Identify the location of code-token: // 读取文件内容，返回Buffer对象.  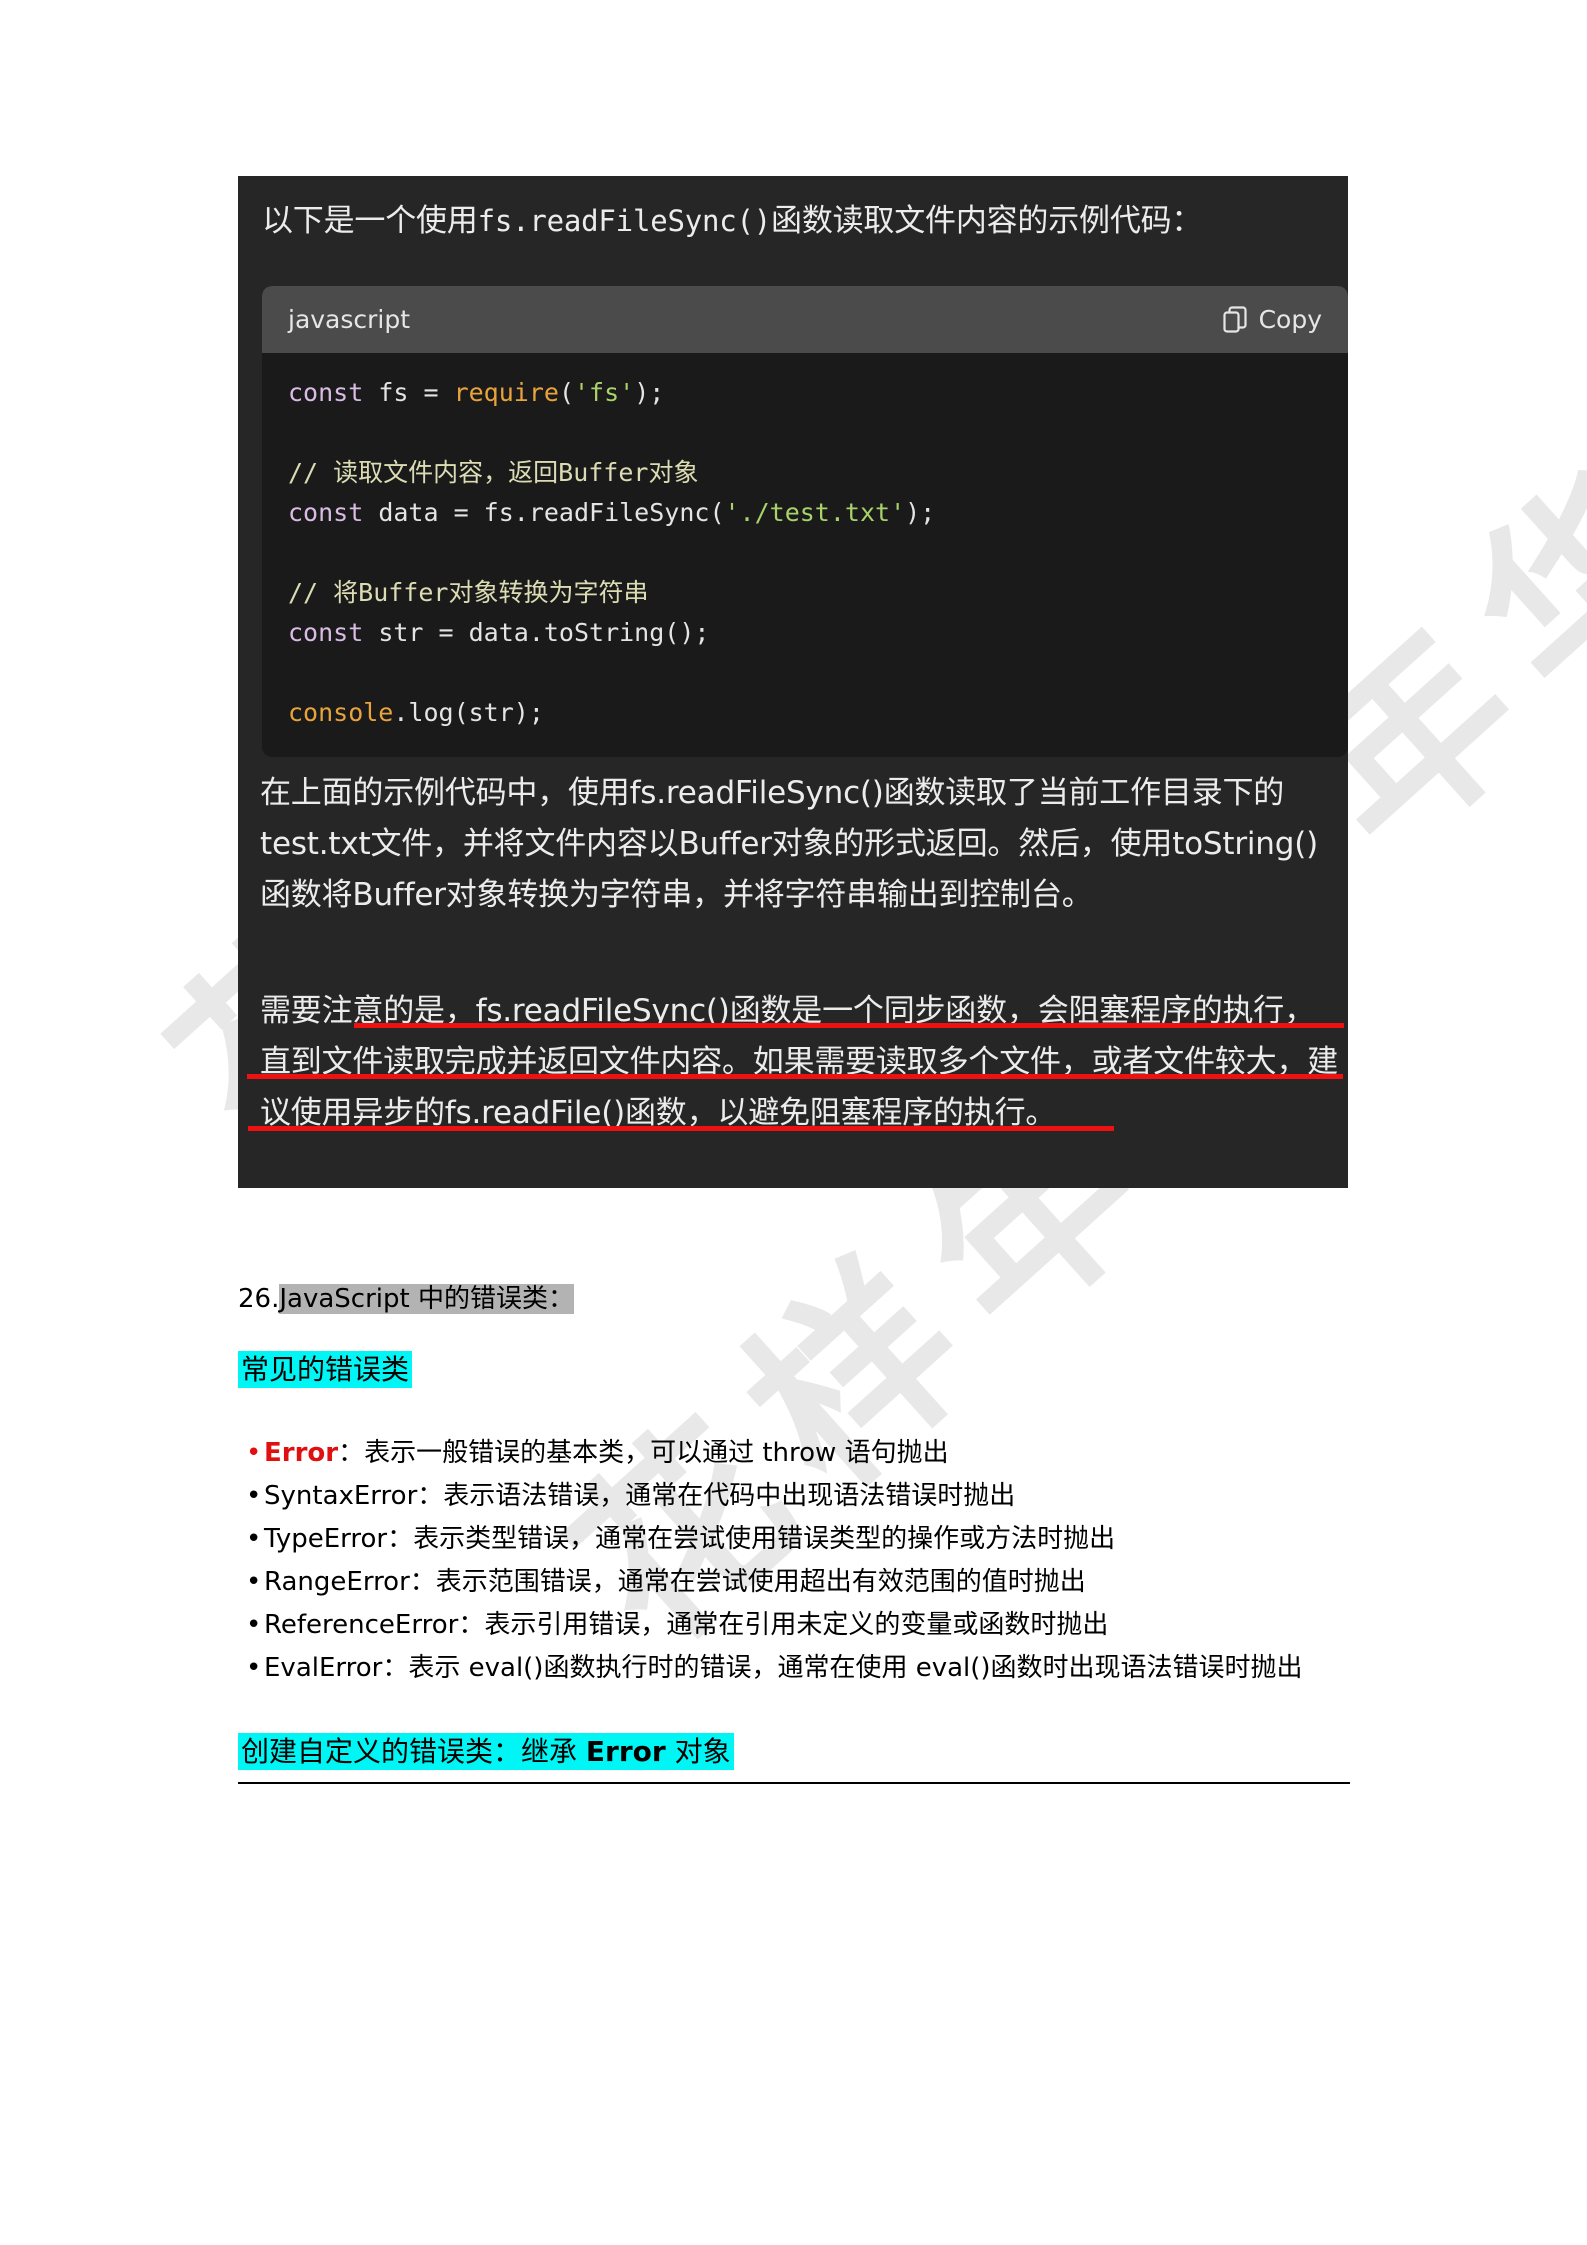
(493, 472).